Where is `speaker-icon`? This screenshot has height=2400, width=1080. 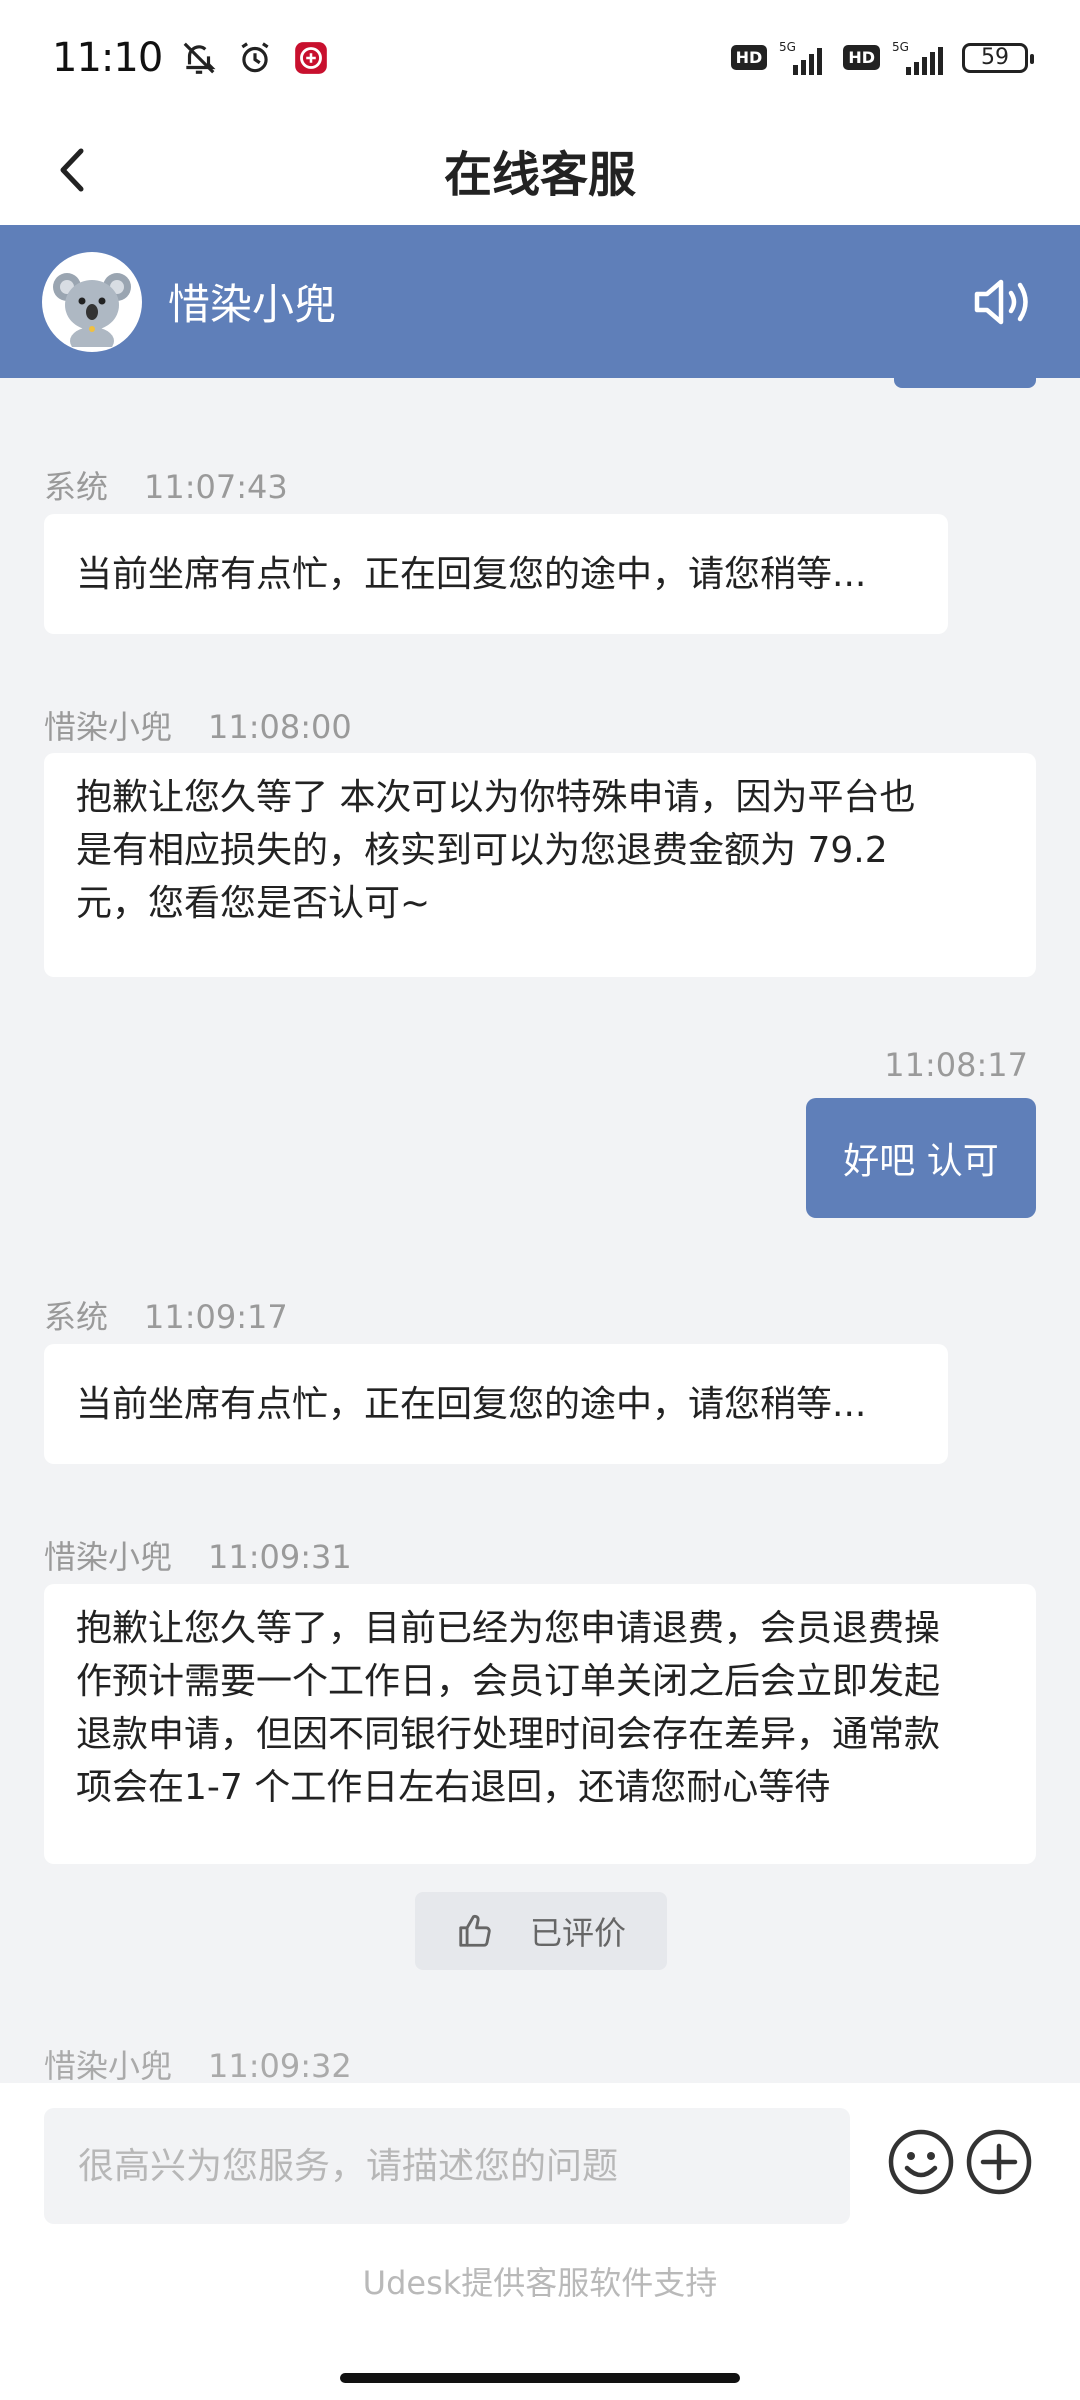 speaker-icon is located at coordinates (1001, 302).